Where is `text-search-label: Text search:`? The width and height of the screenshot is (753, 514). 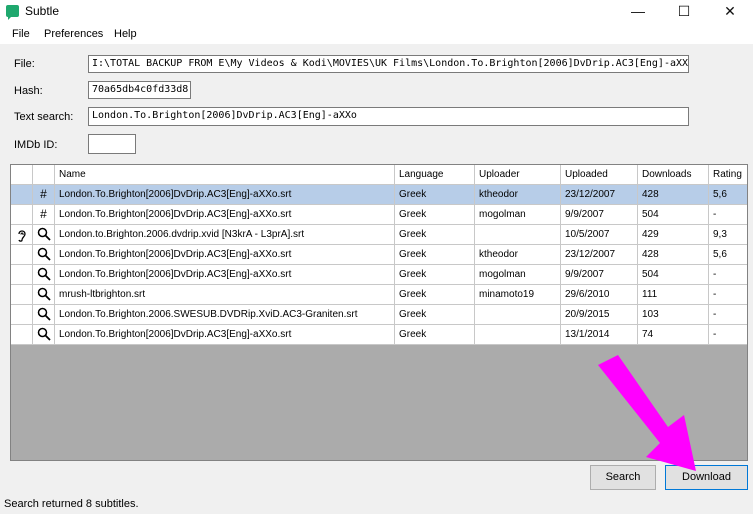 text-search-label: Text search: is located at coordinates (44, 117).